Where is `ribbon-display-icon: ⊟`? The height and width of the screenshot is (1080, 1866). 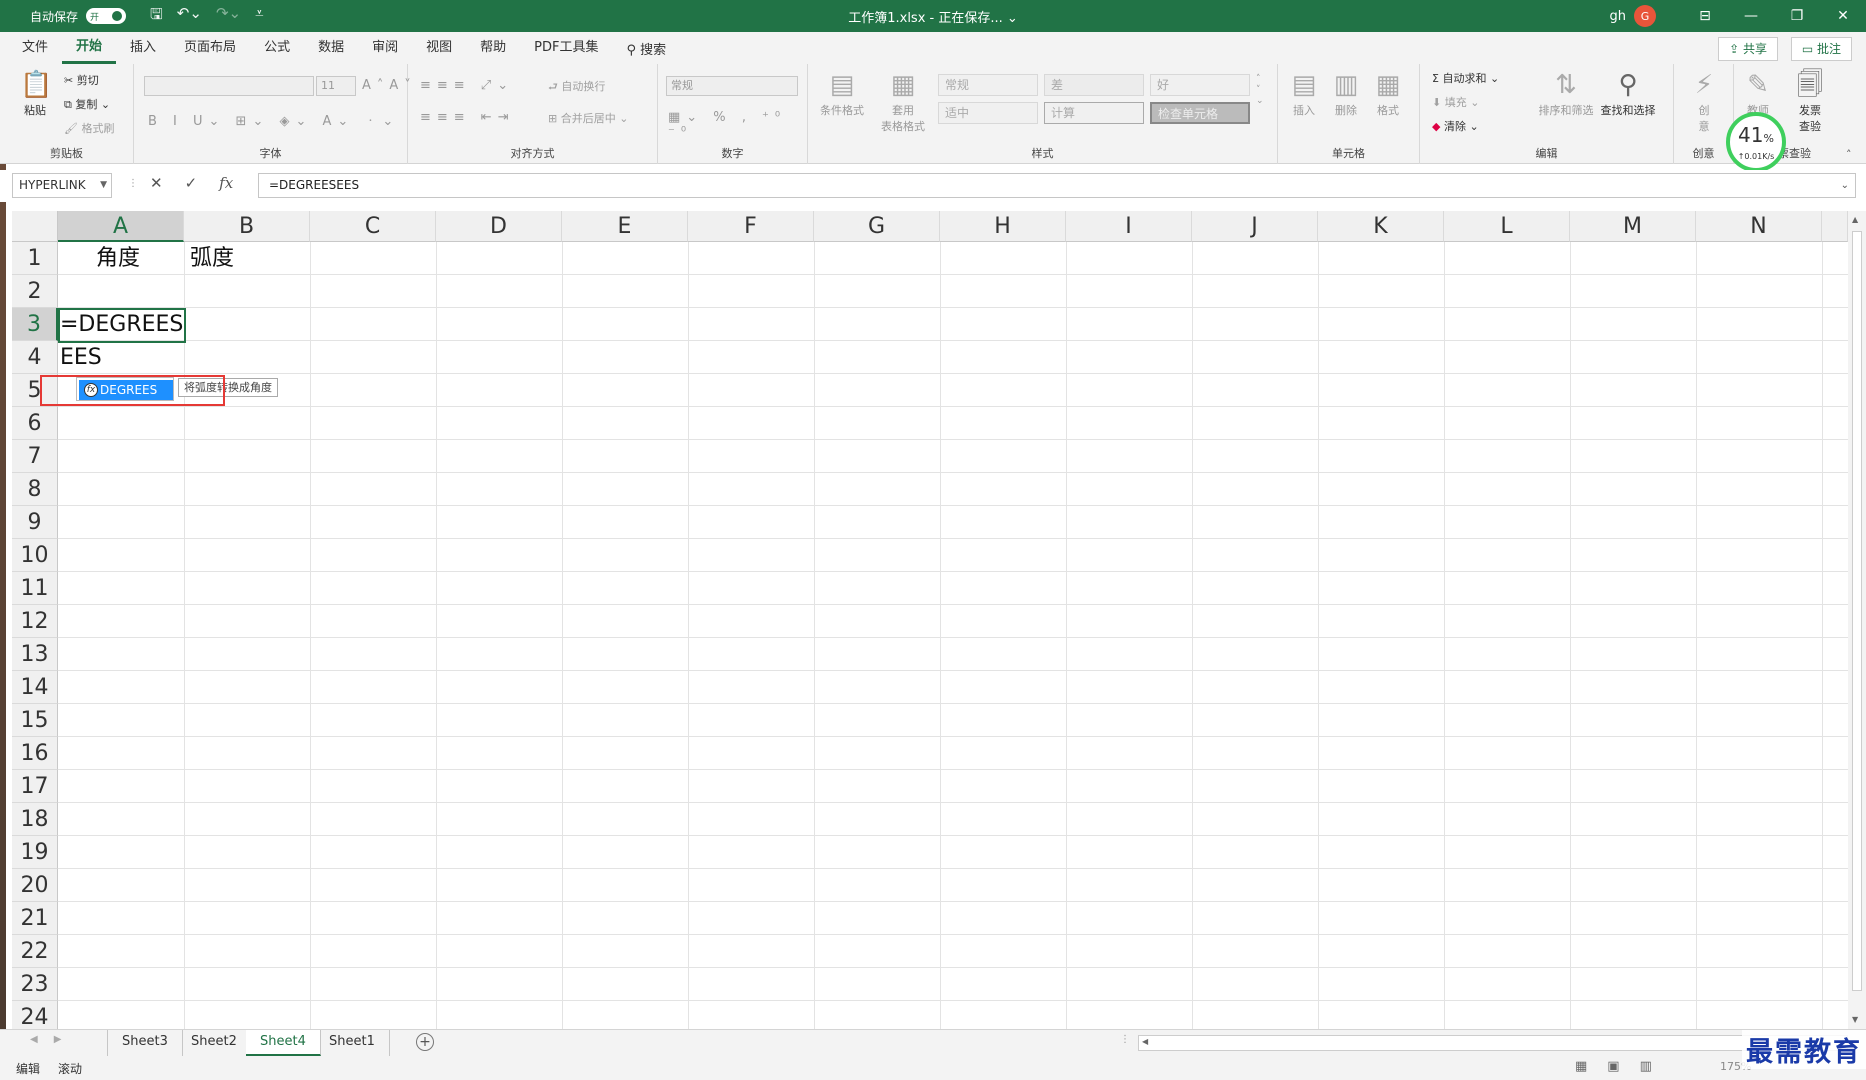 ribbon-display-icon: ⊟ is located at coordinates (1705, 16).